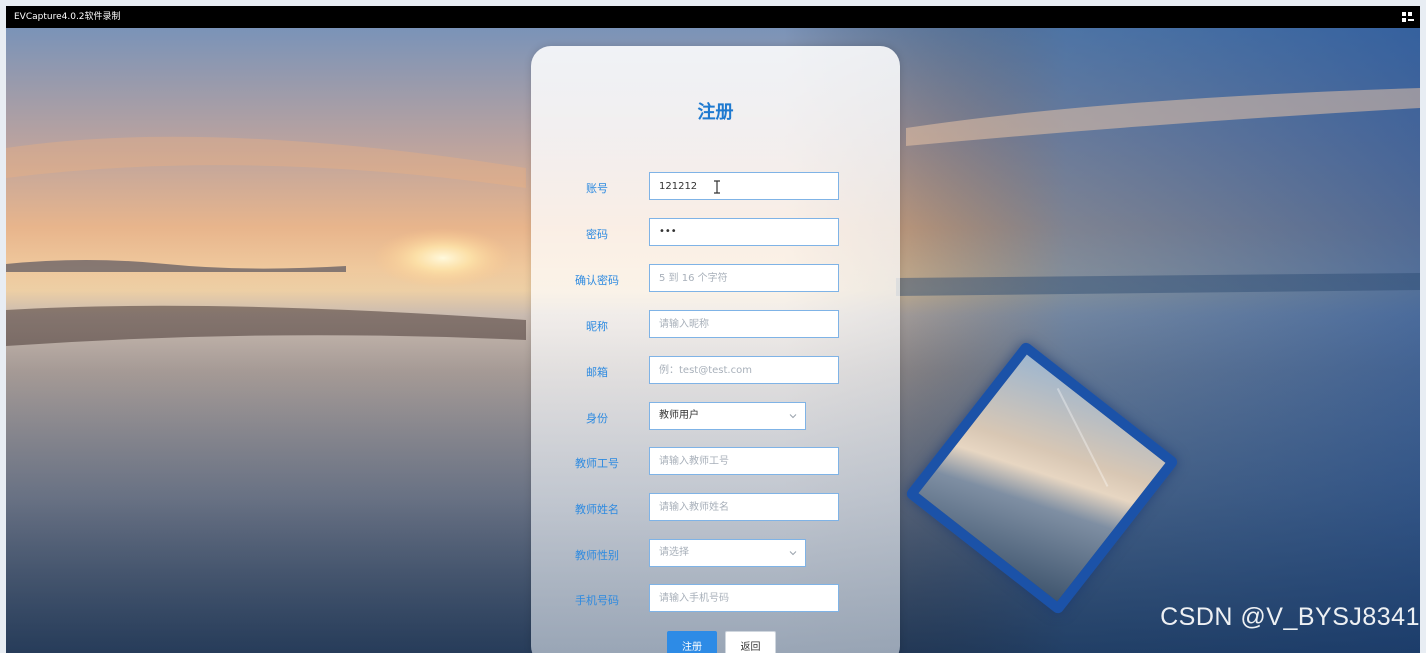 Image resolution: width=1426 pixels, height=653 pixels. Describe the element at coordinates (597, 418) in the screenshot. I see `identity-label: 身份` at that location.